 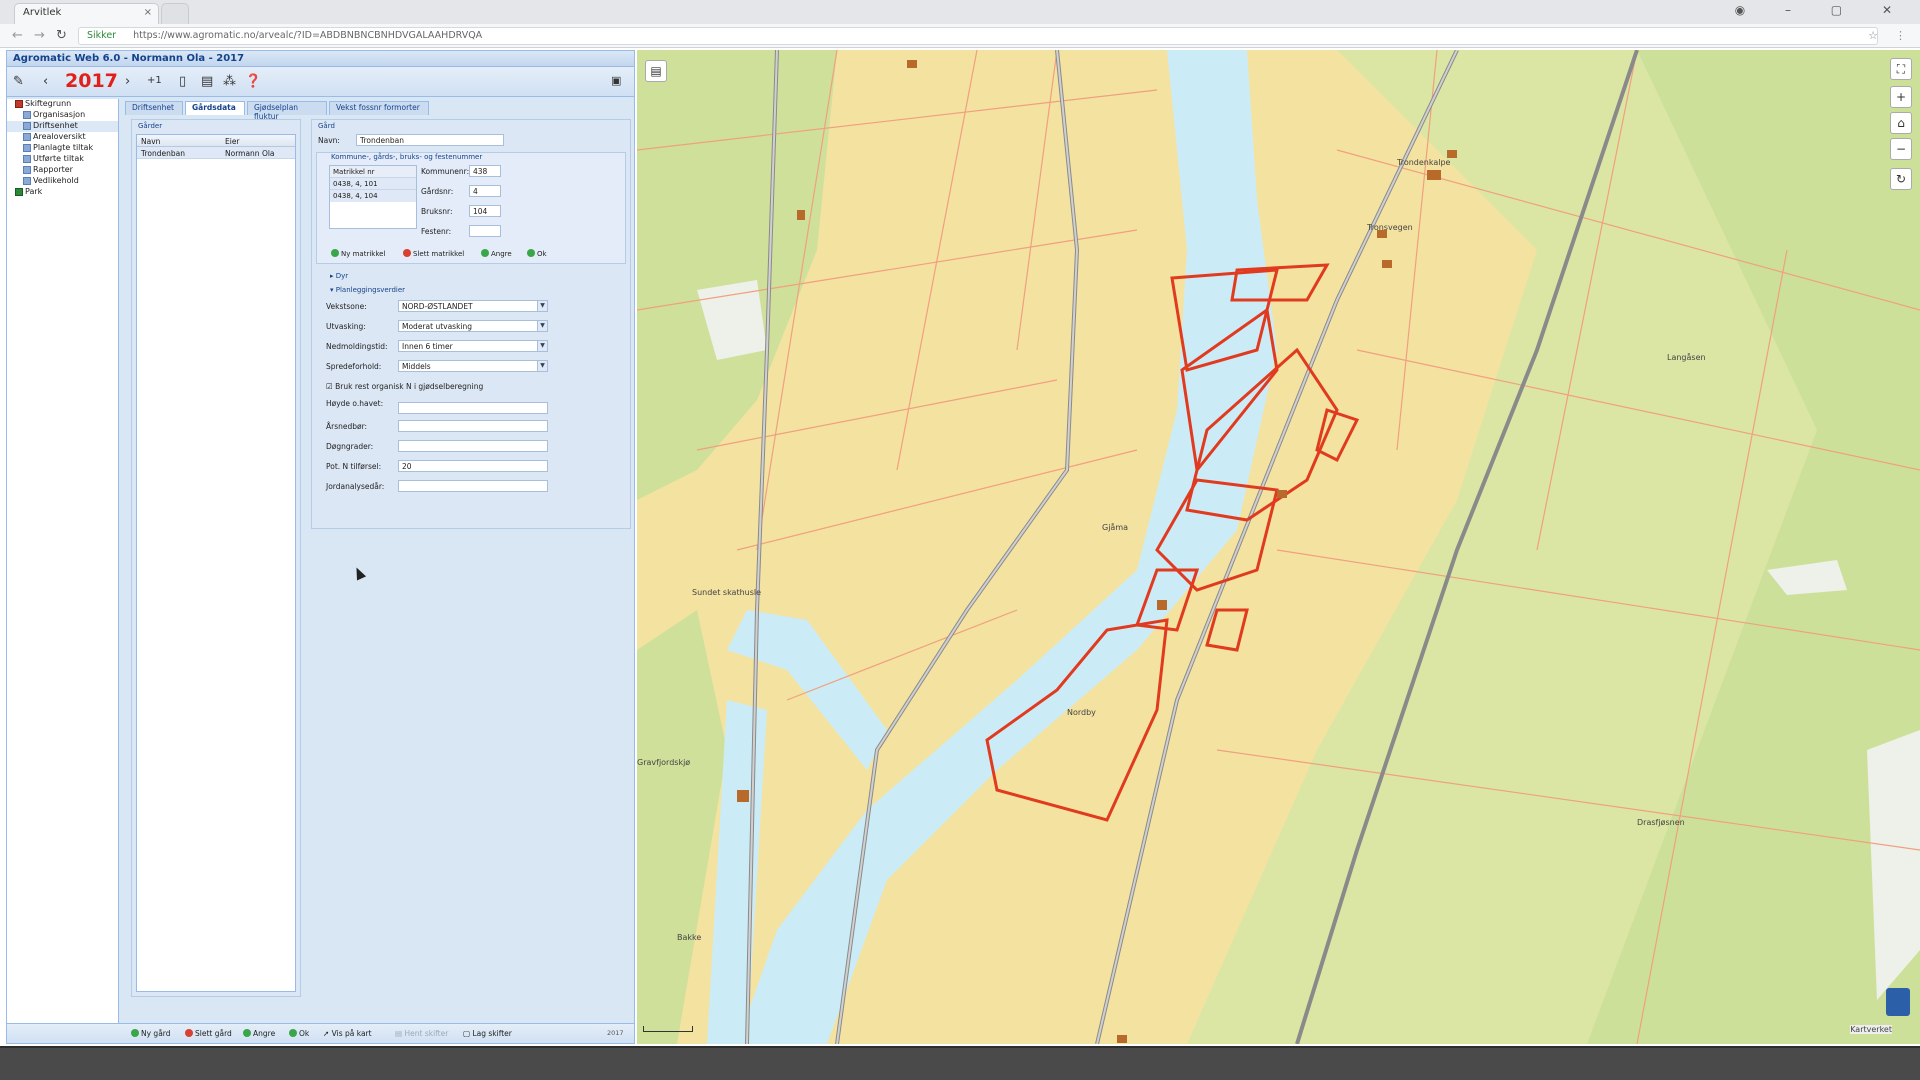 I want to click on layers-icon: ▤, so click(x=656, y=71).